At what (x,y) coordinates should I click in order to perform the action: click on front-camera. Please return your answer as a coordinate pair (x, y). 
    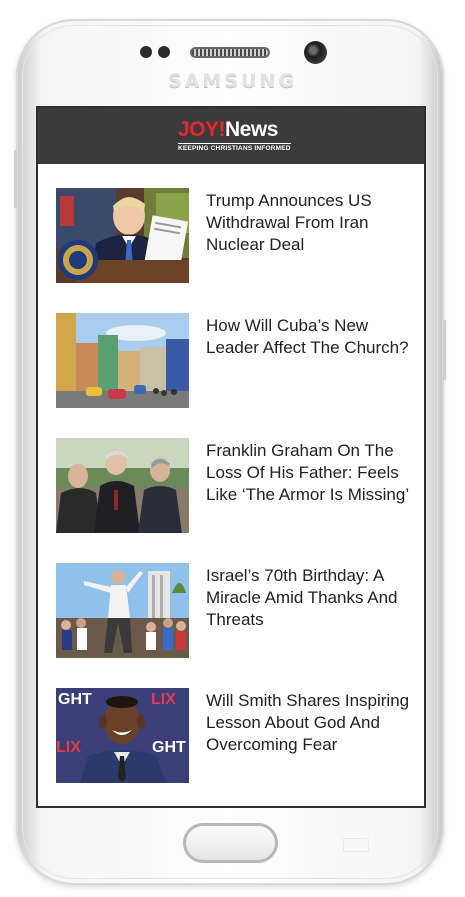
    Looking at the image, I should click on (315, 52).